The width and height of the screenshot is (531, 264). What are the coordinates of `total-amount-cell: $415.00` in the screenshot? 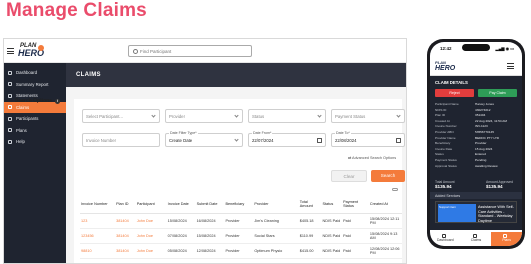 It's located at (310, 251).